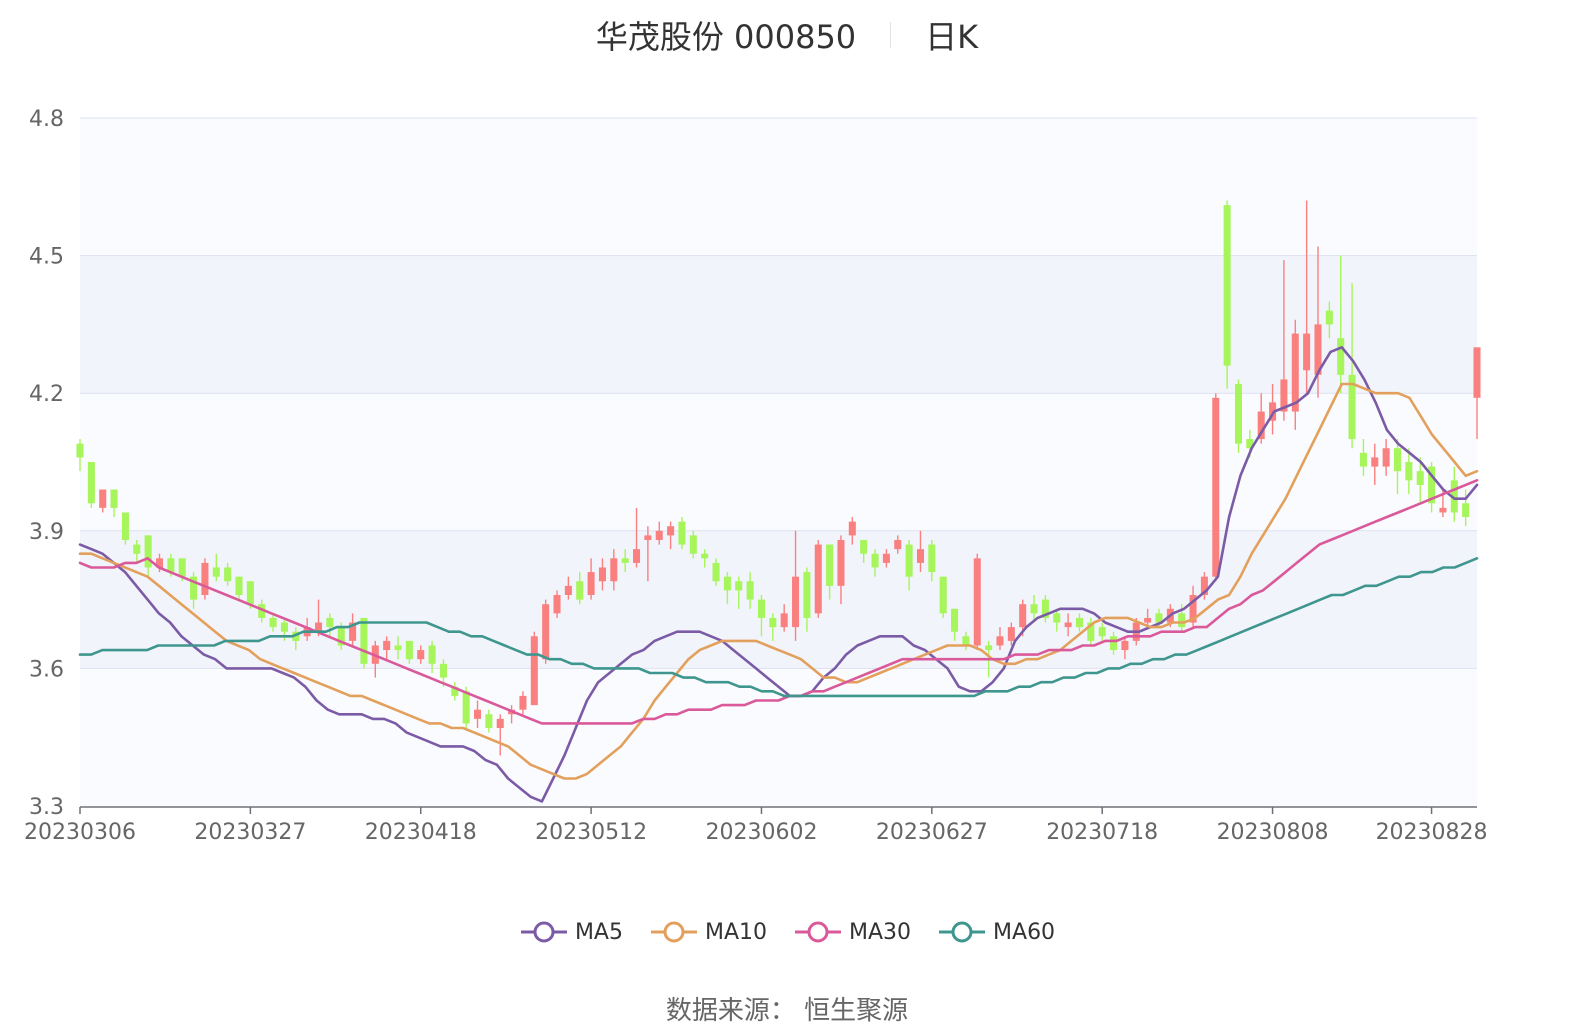 The height and width of the screenshot is (1034, 1574). Describe the element at coordinates (46, 532) in the screenshot. I see `y-tick-label: 3.9` at that location.